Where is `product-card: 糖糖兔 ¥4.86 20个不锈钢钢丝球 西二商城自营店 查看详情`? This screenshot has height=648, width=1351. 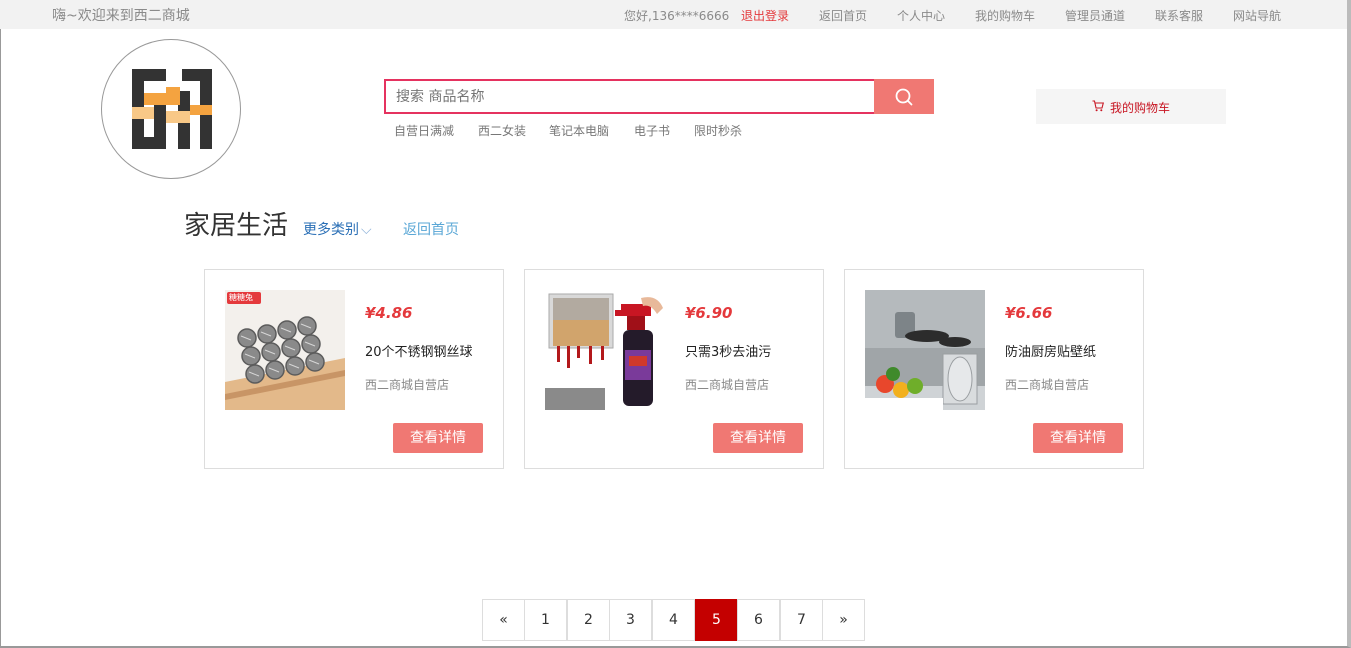 product-card: 糖糖兔 ¥4.86 20个不锈钢钢丝球 西二商城自营店 查看详情 is located at coordinates (354, 369).